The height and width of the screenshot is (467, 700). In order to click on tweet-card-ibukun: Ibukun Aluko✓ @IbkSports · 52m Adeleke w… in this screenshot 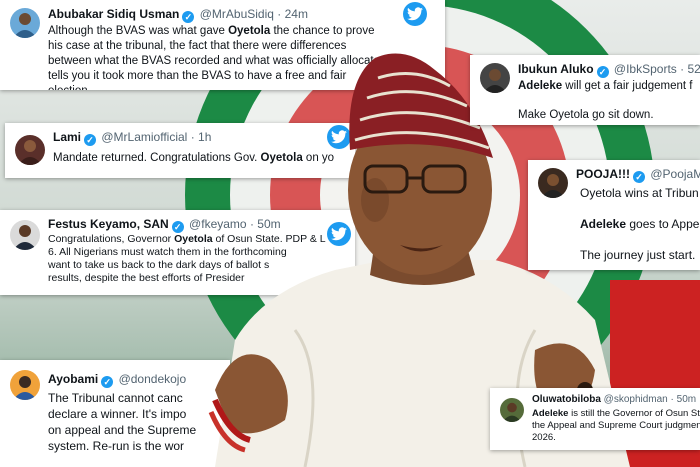, I will do `click(585, 90)`.